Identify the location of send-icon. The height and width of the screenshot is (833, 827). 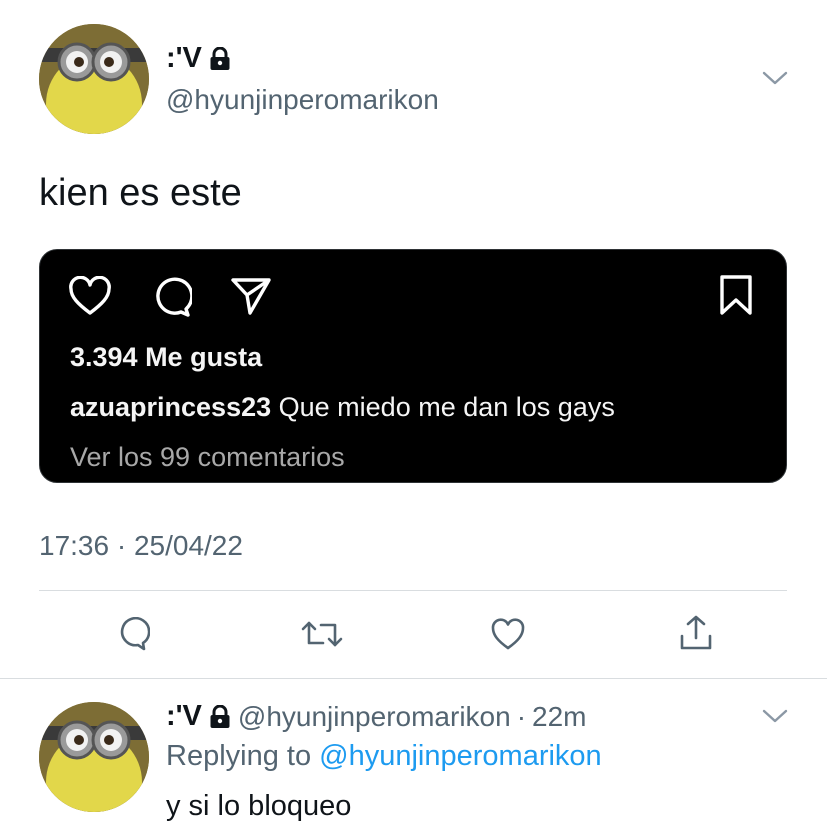
(251, 296).